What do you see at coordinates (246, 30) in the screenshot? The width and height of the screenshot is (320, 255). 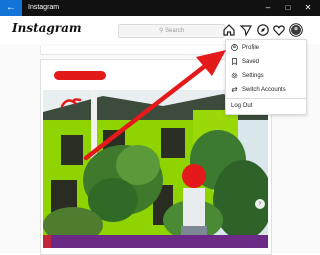 I see `direct-message-icon` at bounding box center [246, 30].